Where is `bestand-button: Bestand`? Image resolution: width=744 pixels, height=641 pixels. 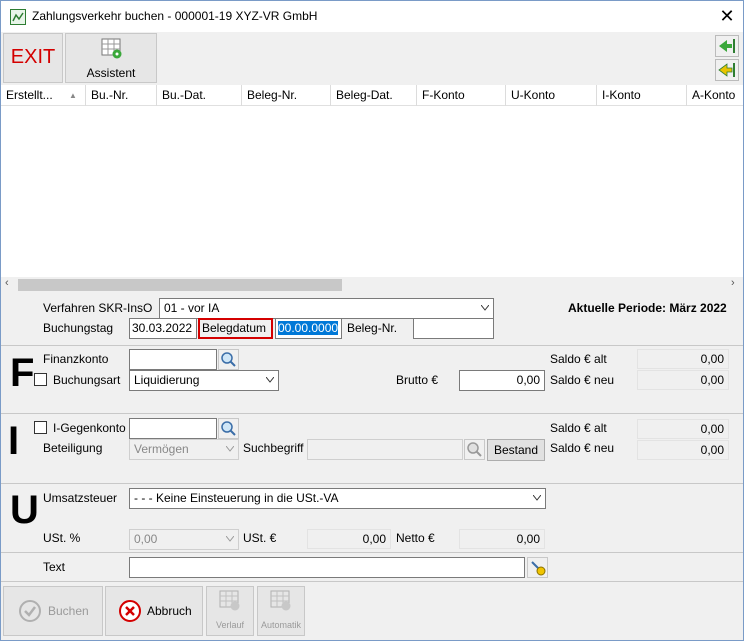
bestand-button: Bestand is located at coordinates (516, 450).